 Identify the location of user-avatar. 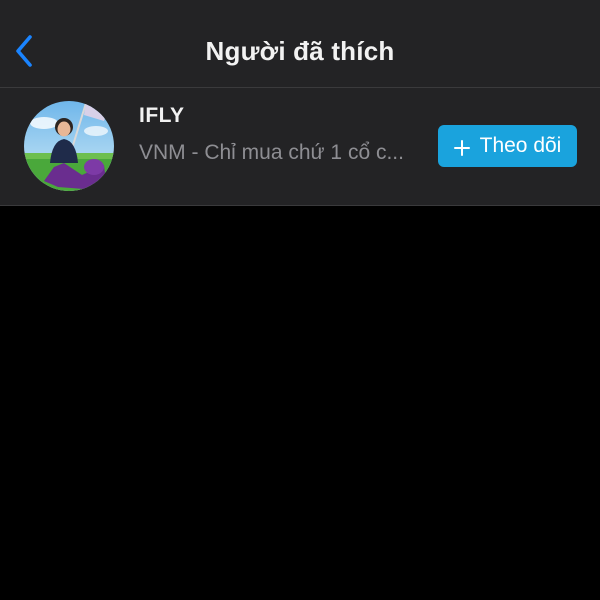
(69, 146).